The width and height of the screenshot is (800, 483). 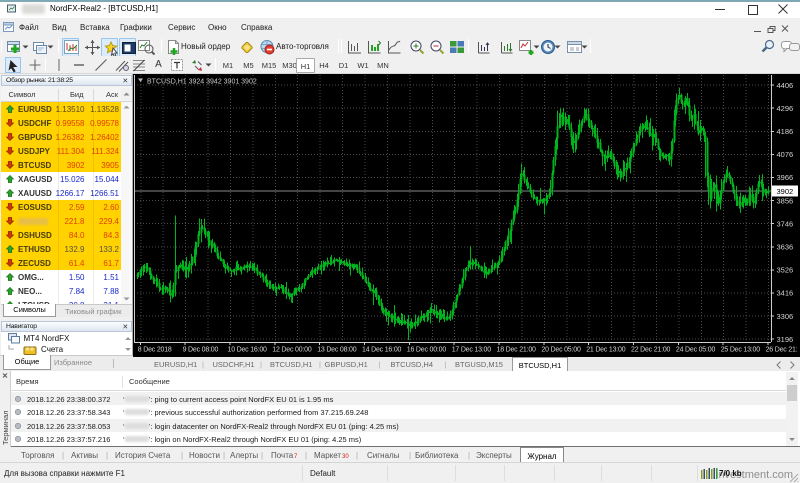 What do you see at coordinates (248, 350) in the screenshot?
I see `svg-text: 10 Dec 16:00` at bounding box center [248, 350].